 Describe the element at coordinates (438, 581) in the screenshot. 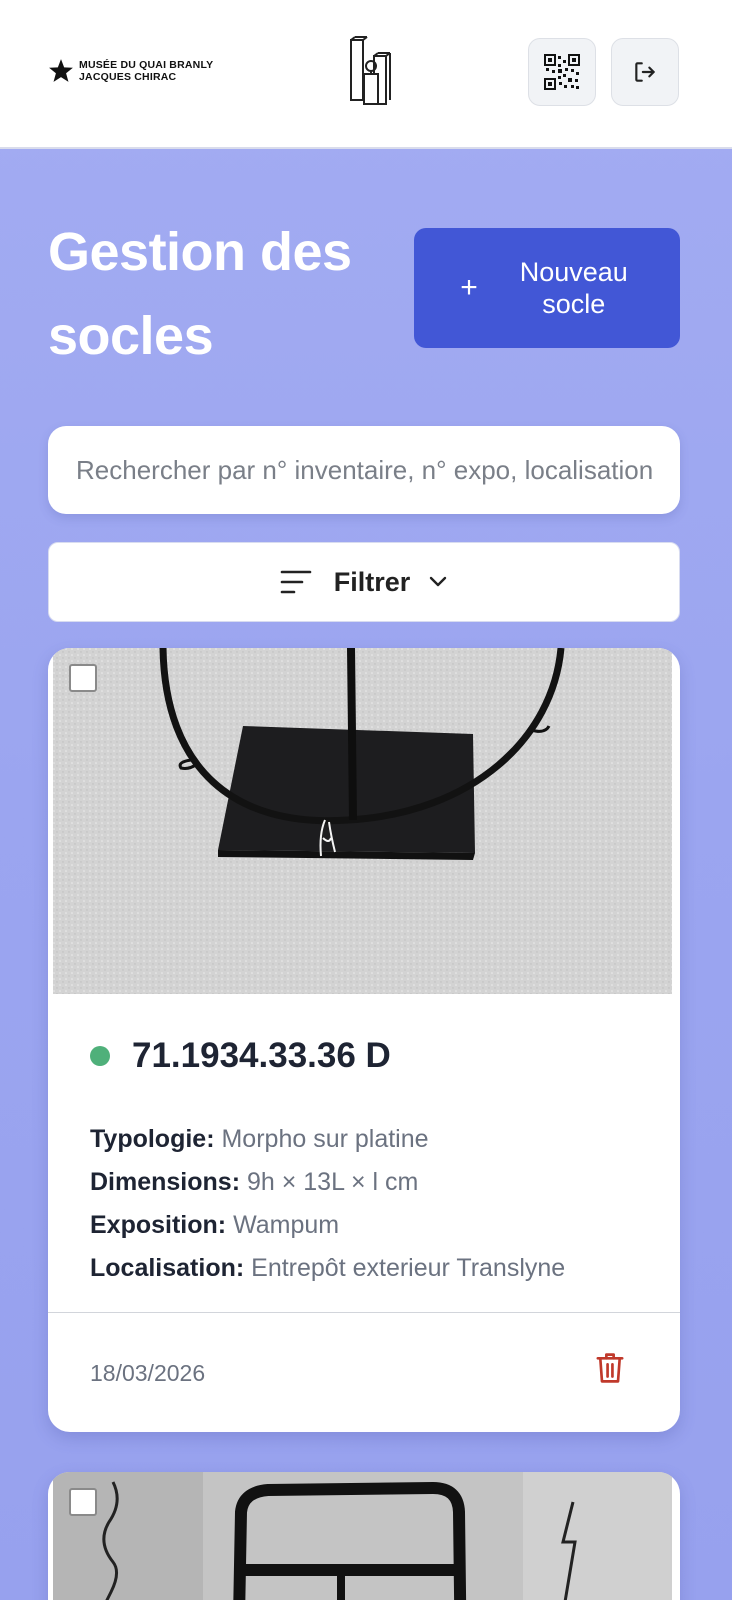

I see `chevron-down-icon` at that location.